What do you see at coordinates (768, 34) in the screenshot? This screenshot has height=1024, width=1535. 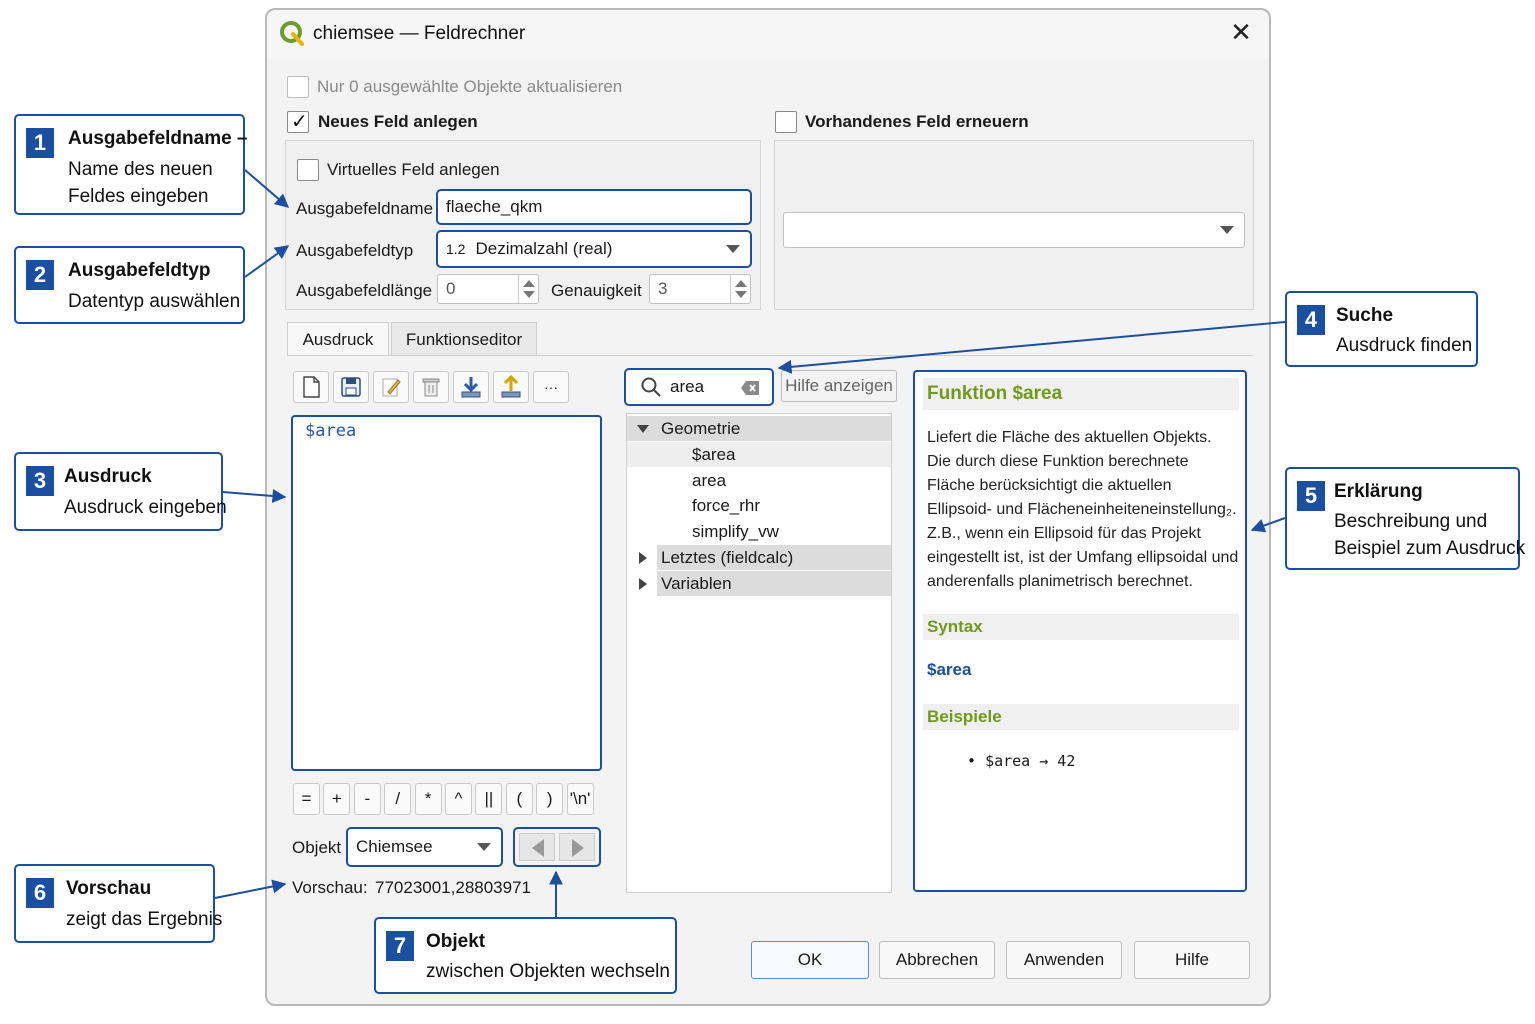 I see `title-bar: chiemsee — Feldrechner ✕` at bounding box center [768, 34].